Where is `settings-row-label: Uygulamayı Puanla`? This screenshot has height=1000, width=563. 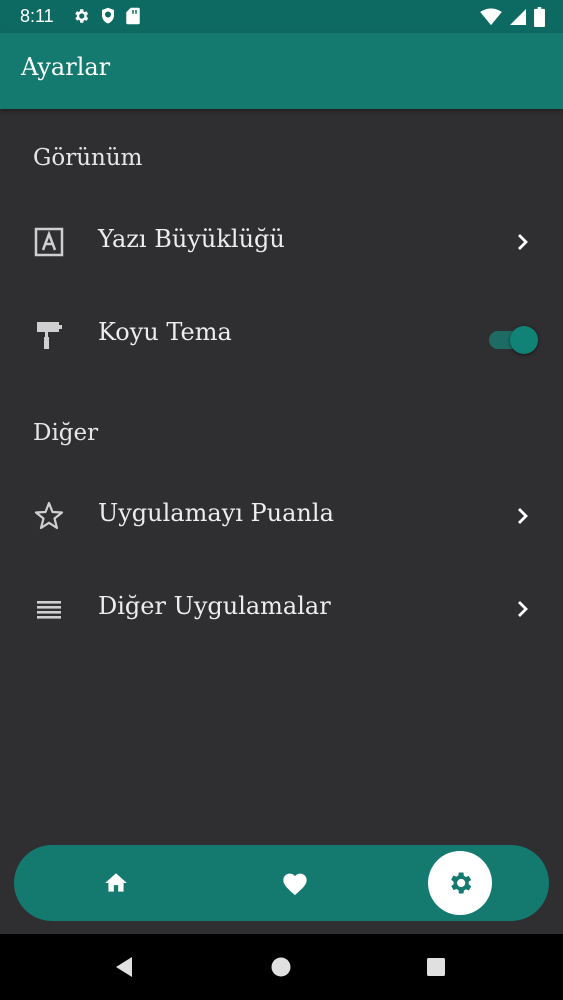
settings-row-label: Uygulamayı Puanla is located at coordinates (216, 513).